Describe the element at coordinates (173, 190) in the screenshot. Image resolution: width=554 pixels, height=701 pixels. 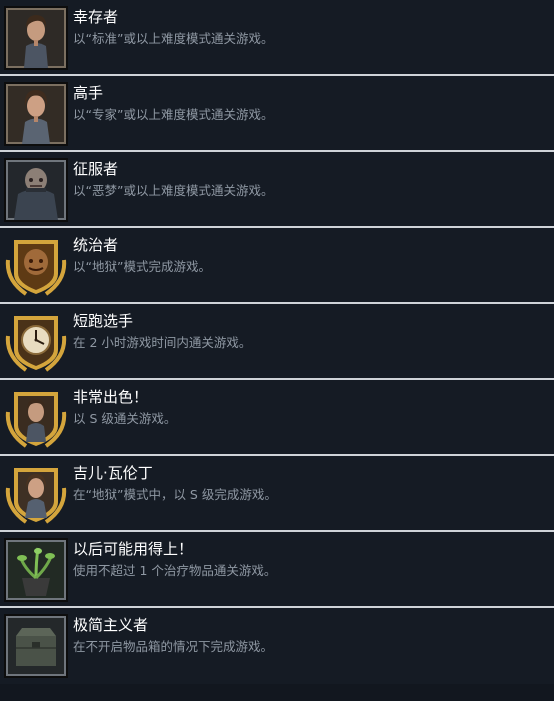
I see `achievement-description: 以“恶梦”或以上难度模式通关游戏。` at that location.